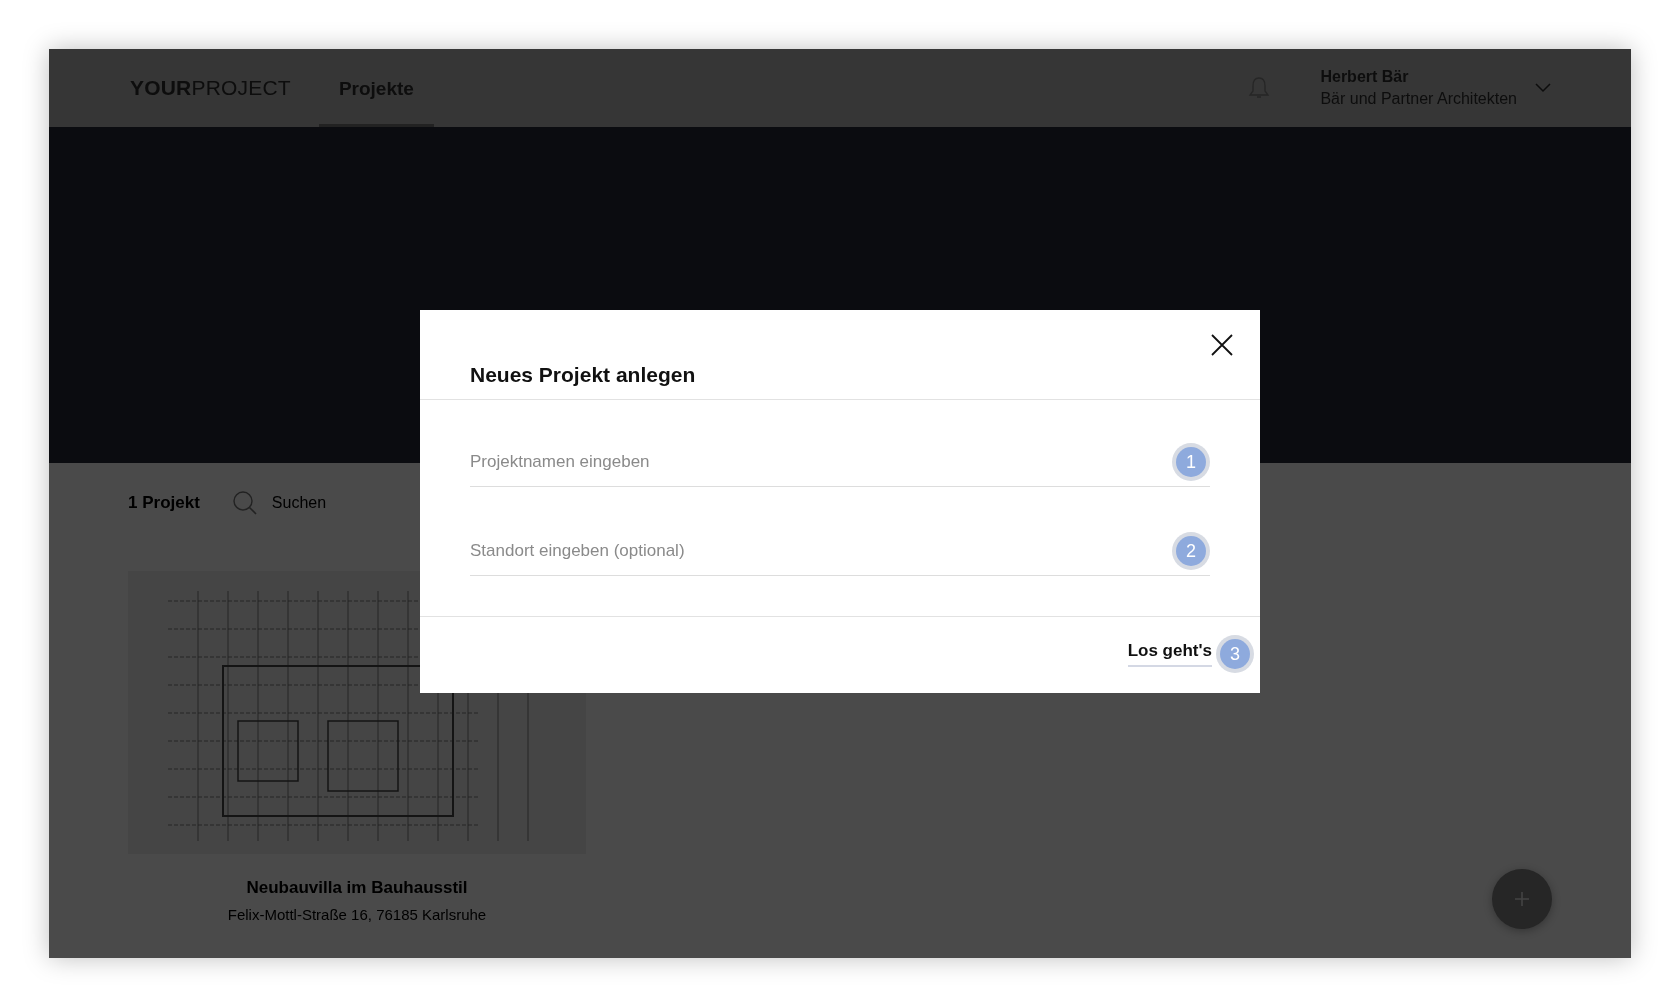 This screenshot has width=1680, height=1008. I want to click on step-number: 3, so click(1235, 654).